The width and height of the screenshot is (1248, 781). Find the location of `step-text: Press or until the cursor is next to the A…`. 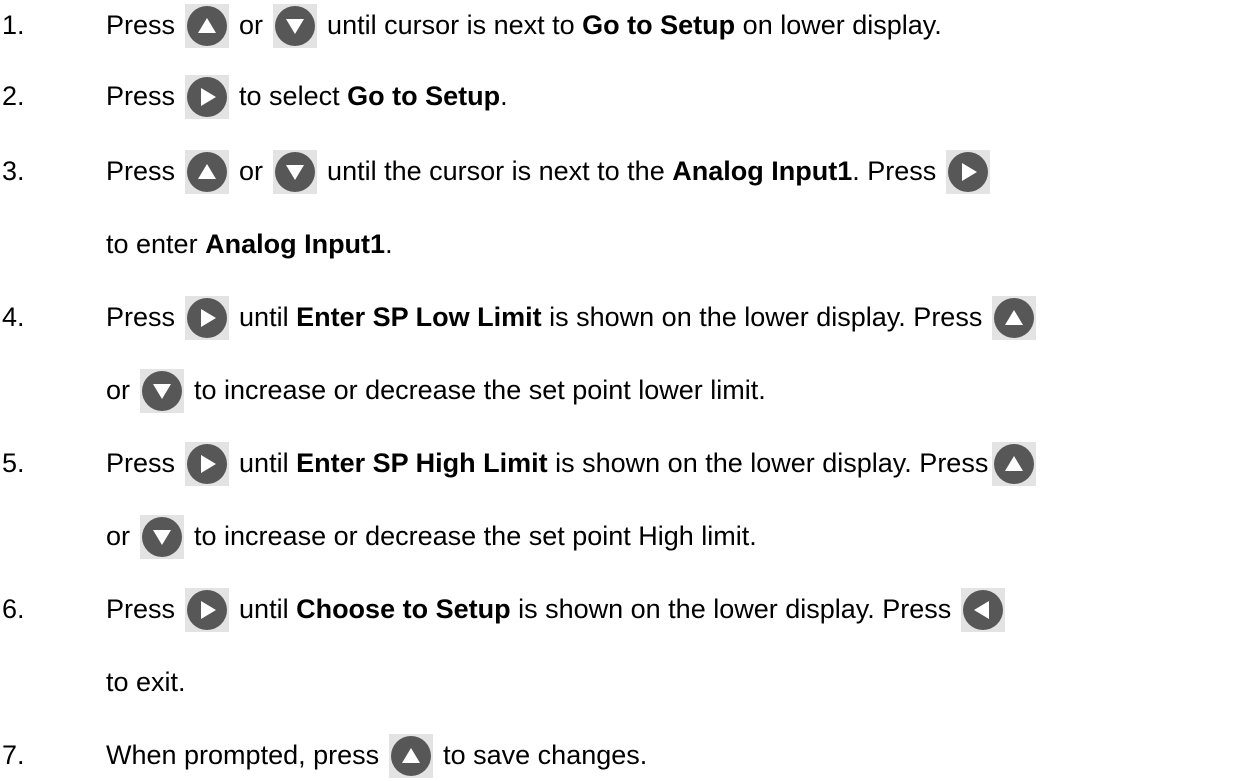

step-text: Press or until the cursor is next to the A… is located at coordinates (553, 171).